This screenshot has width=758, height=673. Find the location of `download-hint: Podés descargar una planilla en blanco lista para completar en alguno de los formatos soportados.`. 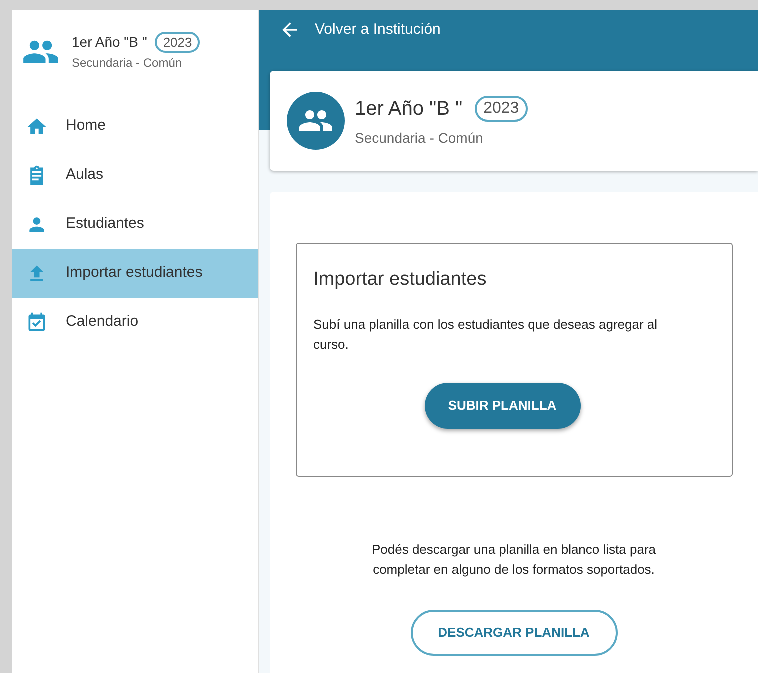

download-hint: Podés descargar una planilla en blanco lista para completar en alguno de los formatos soportados. is located at coordinates (514, 560).